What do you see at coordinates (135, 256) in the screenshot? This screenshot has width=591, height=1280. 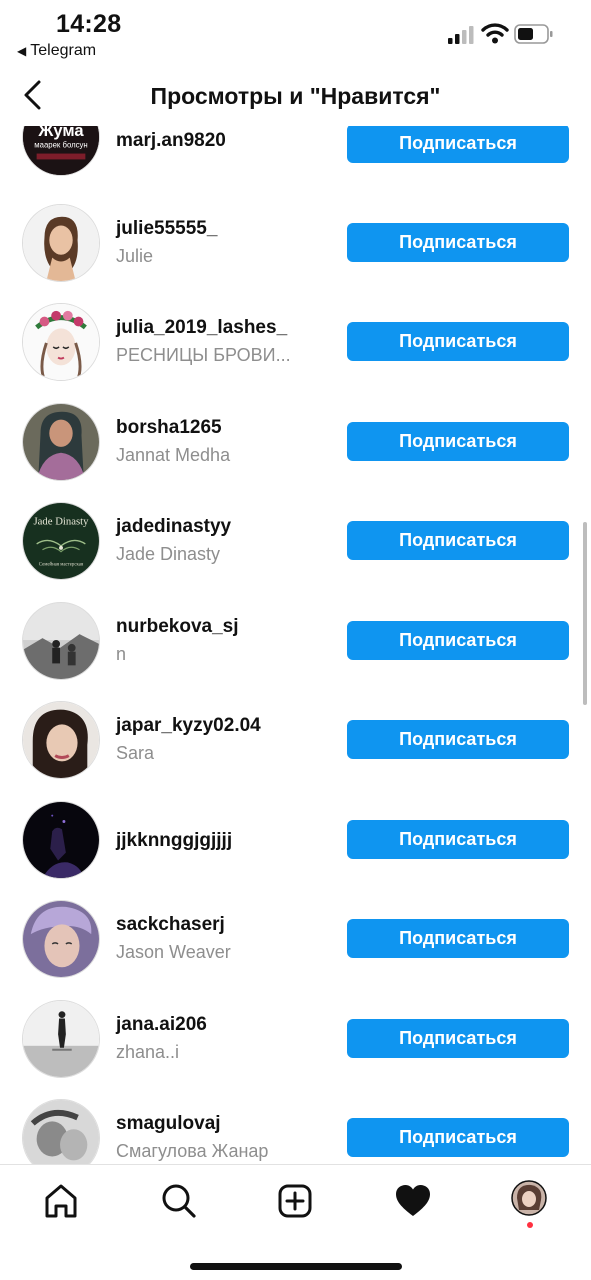 I see `full-name: Julie` at bounding box center [135, 256].